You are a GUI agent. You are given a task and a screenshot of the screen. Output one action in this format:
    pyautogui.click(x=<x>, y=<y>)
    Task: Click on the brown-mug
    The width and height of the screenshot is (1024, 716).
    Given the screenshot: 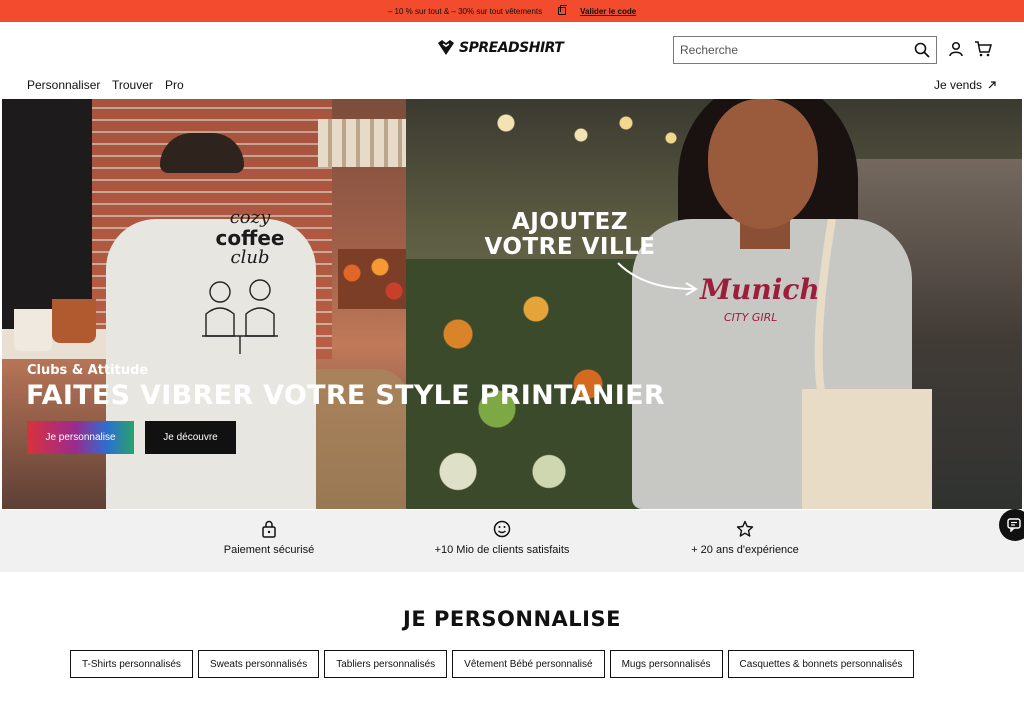 What is the action you would take?
    pyautogui.click(x=74, y=321)
    